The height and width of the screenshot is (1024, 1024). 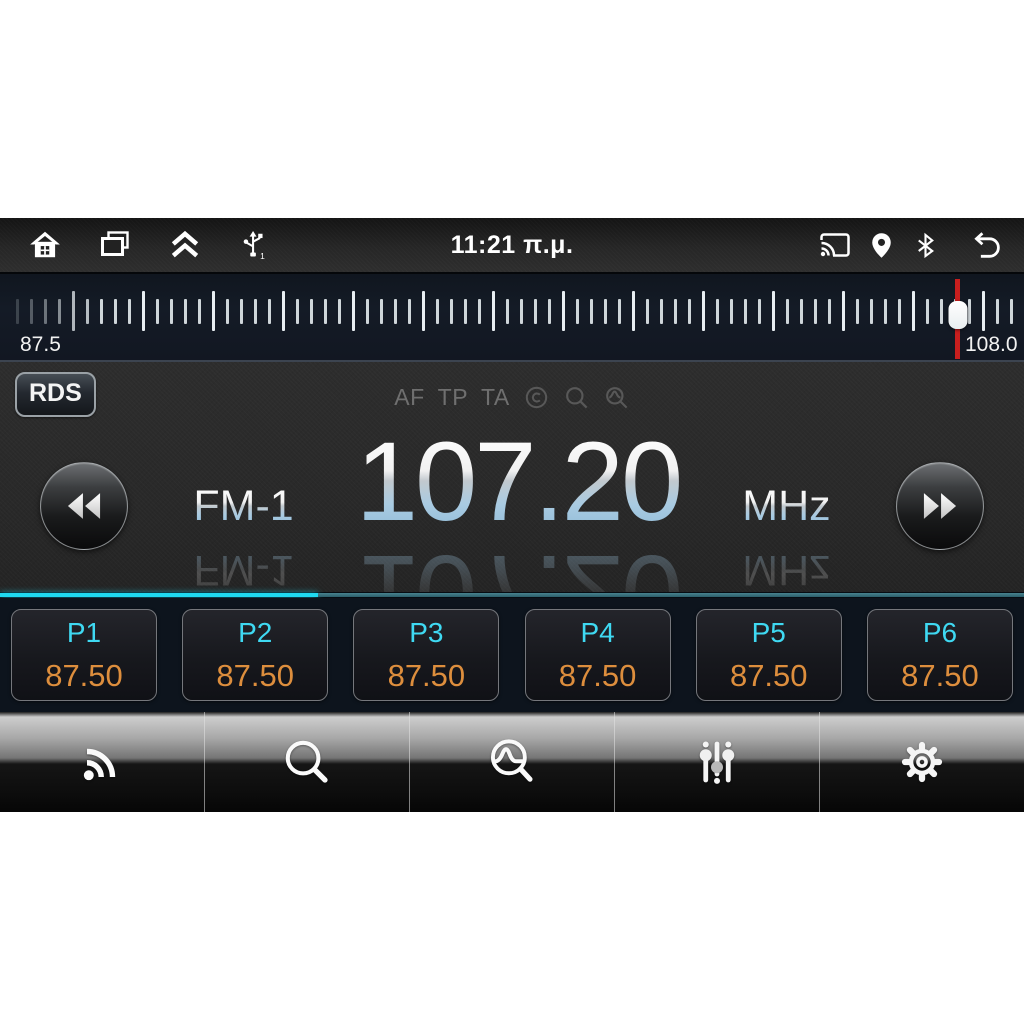 What do you see at coordinates (616, 397) in the screenshot?
I see `scan-dim-icon` at bounding box center [616, 397].